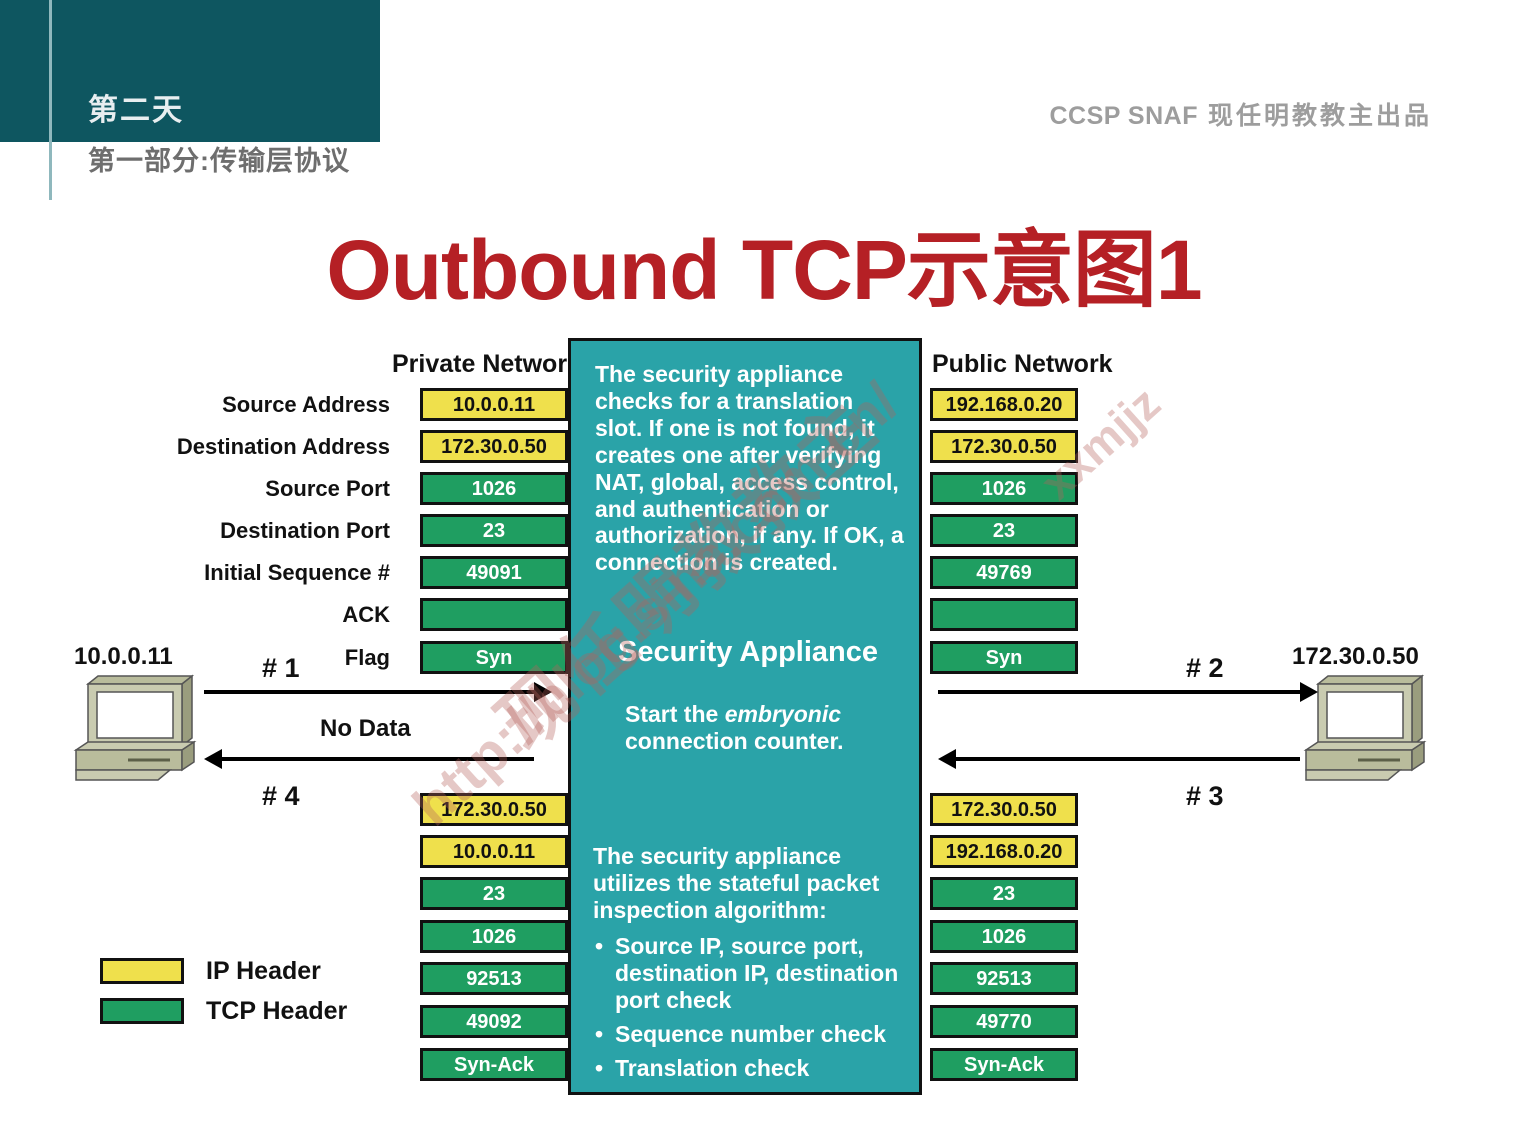  Describe the element at coordinates (756, 1068) in the screenshot. I see `appliance-bullet-item: Translation check` at that location.